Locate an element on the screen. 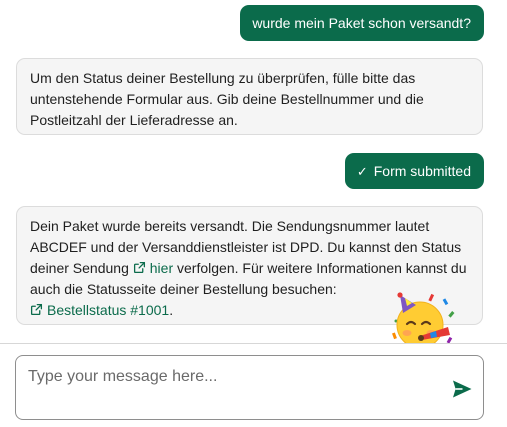  tracking-link-label: hier is located at coordinates (161, 268).